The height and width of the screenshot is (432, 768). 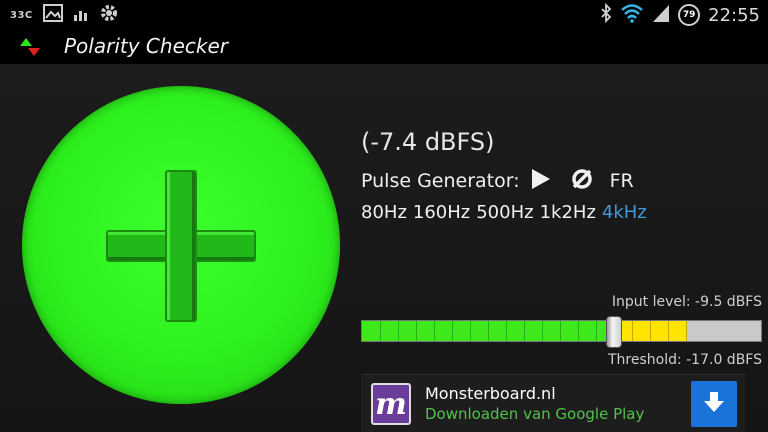 What do you see at coordinates (64, 15) in the screenshot?
I see `status-left-icons: 33C` at bounding box center [64, 15].